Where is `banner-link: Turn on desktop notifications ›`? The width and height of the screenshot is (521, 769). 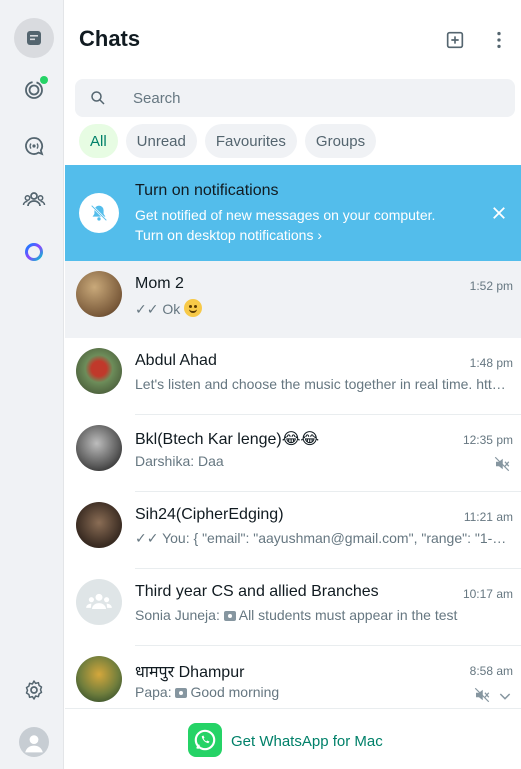
banner-link: Turn on desktop notifications › is located at coordinates (228, 235).